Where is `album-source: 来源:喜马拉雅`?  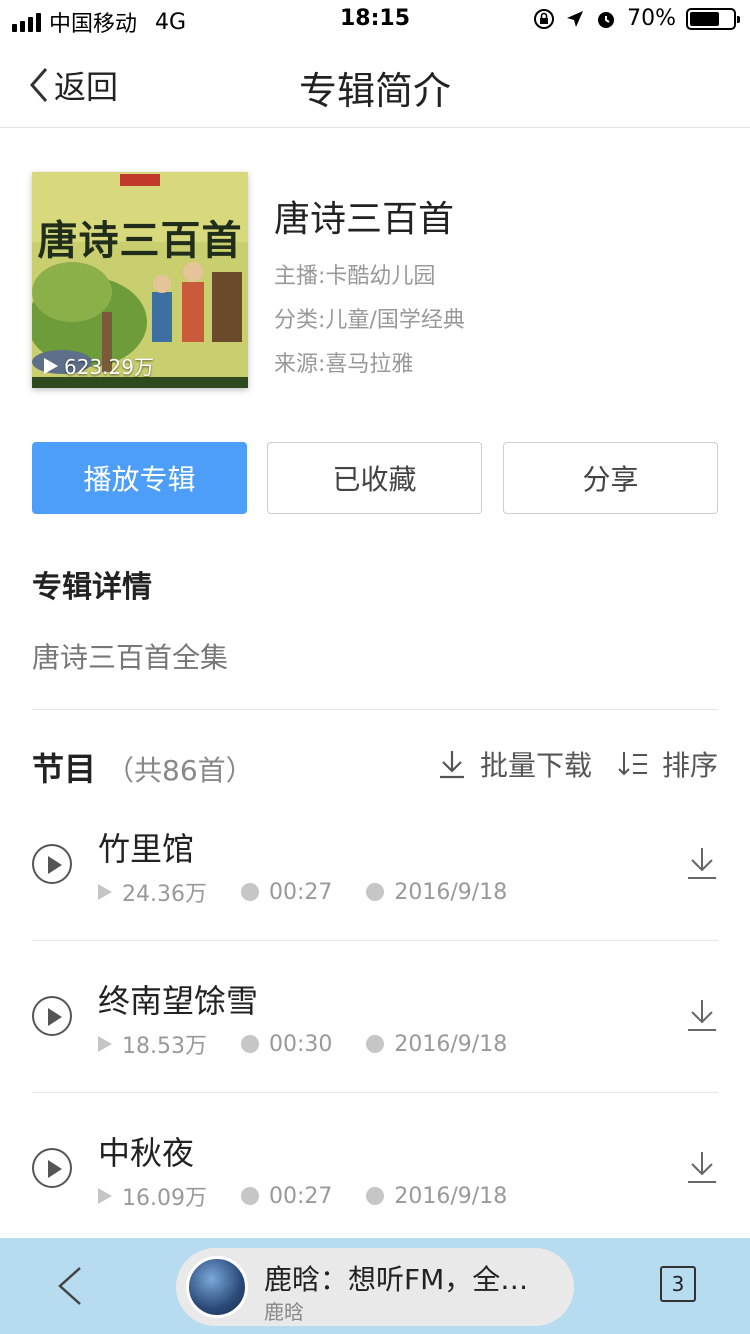
album-source: 来源:喜马拉雅 is located at coordinates (344, 364).